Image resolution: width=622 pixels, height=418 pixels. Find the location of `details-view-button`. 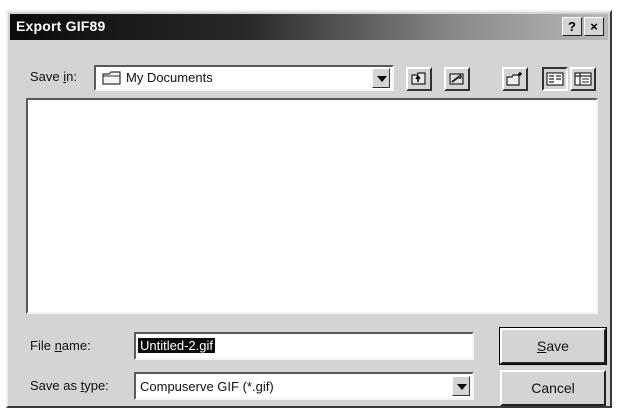

details-view-button is located at coordinates (583, 79).